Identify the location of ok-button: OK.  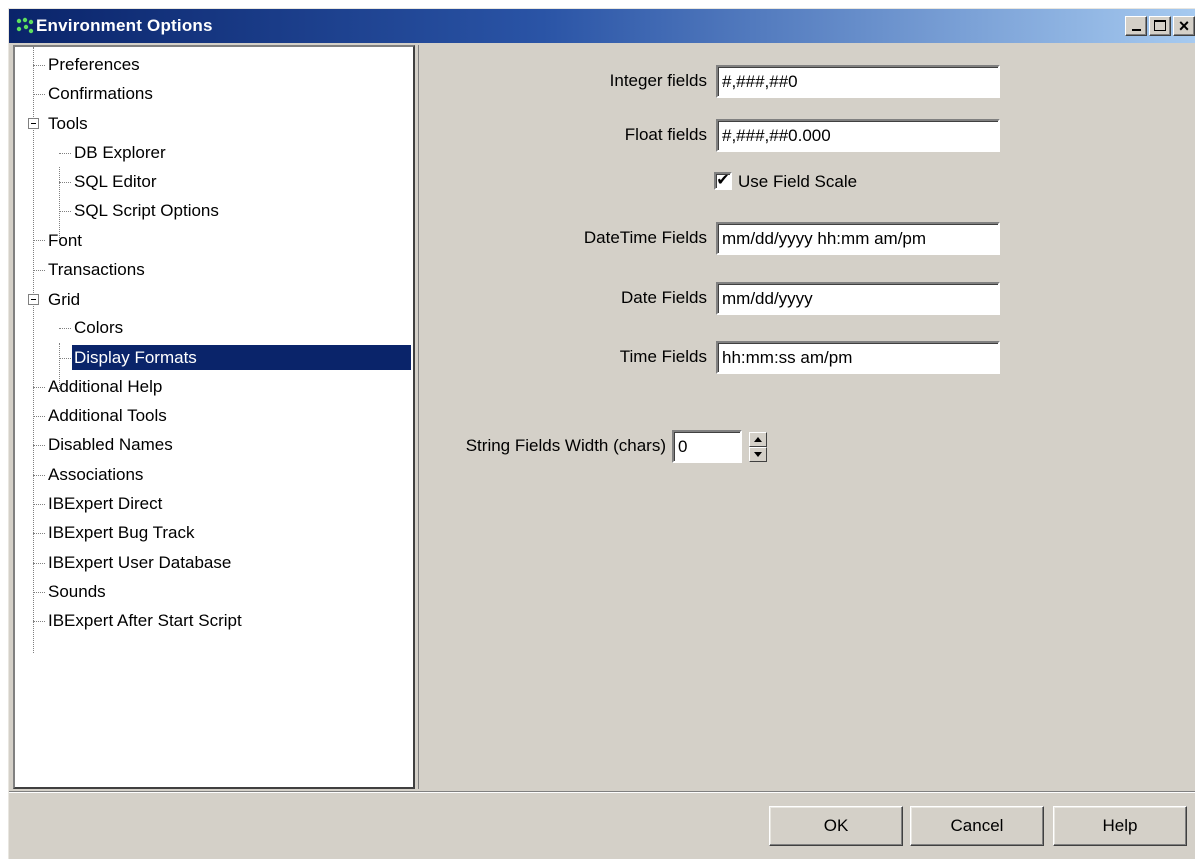
(836, 826).